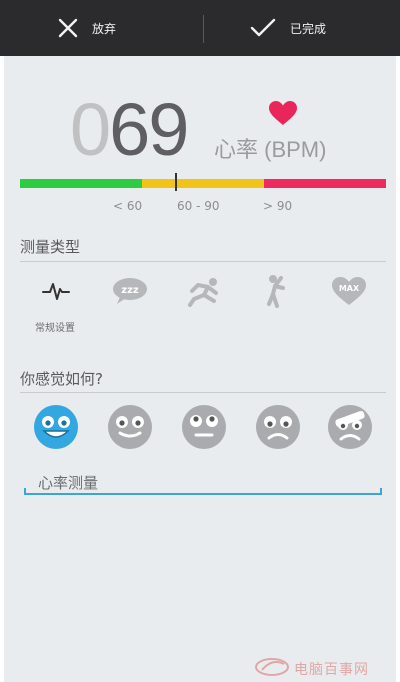  Describe the element at coordinates (81, 183) in the screenshot. I see `gauge-low-segment` at that location.